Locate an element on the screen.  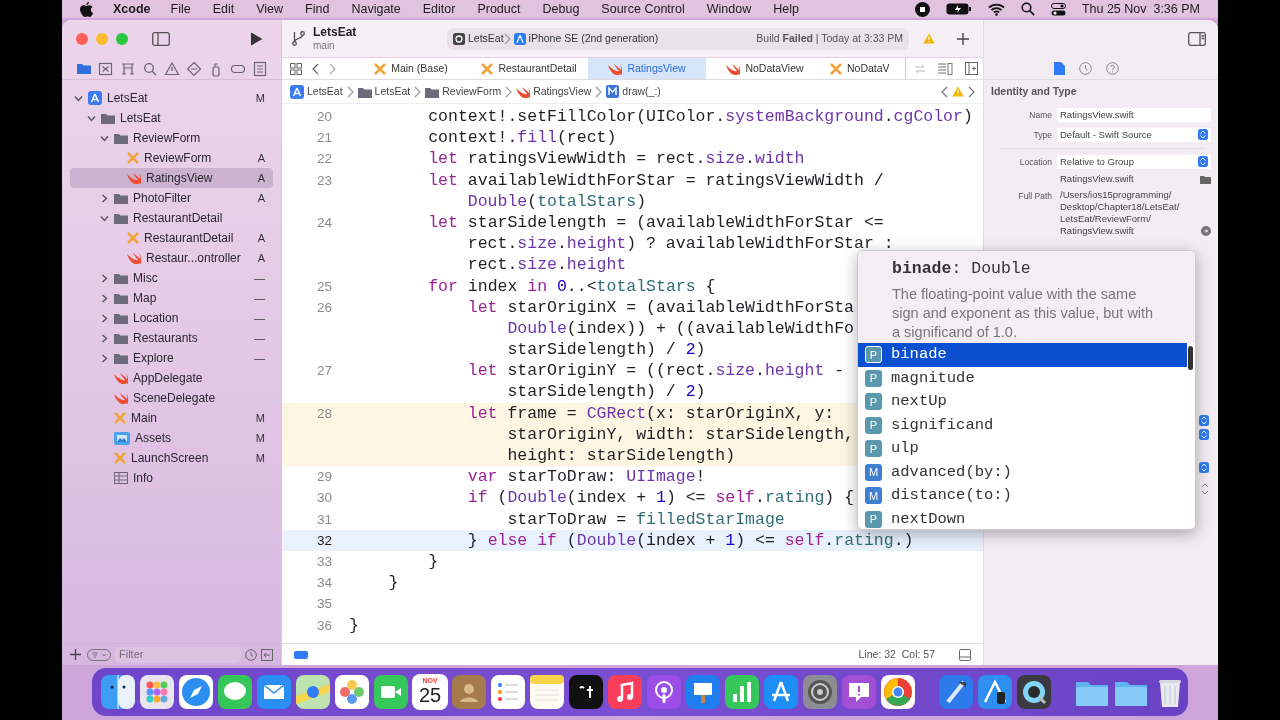
menu-bar-clock: Thu 25 Nov 3:36 PM is located at coordinates (1140, 9).